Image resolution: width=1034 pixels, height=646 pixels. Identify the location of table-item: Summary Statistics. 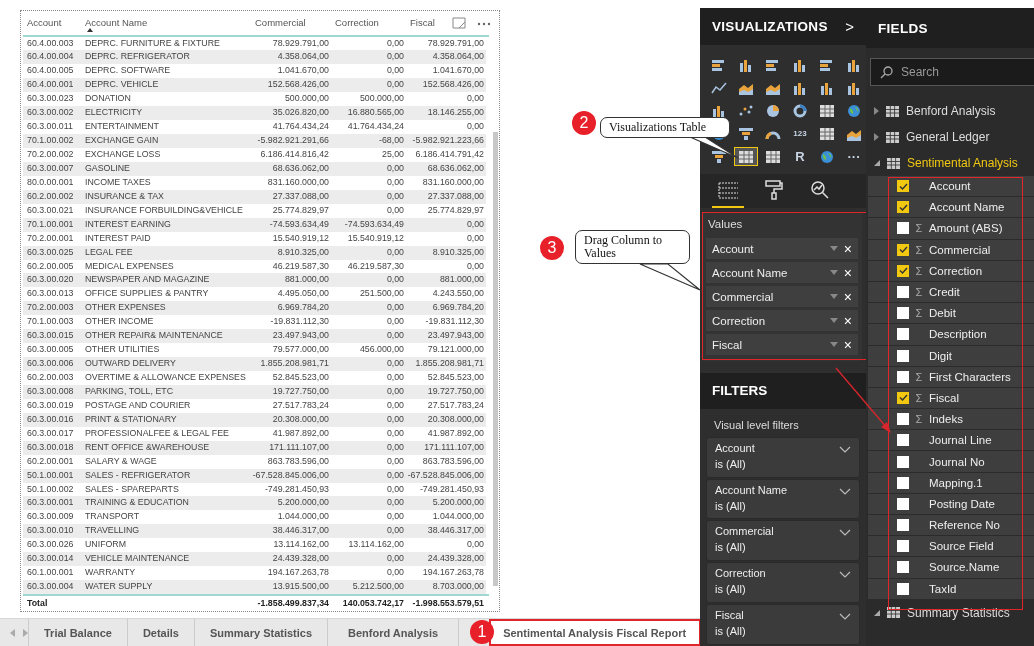
(950, 612).